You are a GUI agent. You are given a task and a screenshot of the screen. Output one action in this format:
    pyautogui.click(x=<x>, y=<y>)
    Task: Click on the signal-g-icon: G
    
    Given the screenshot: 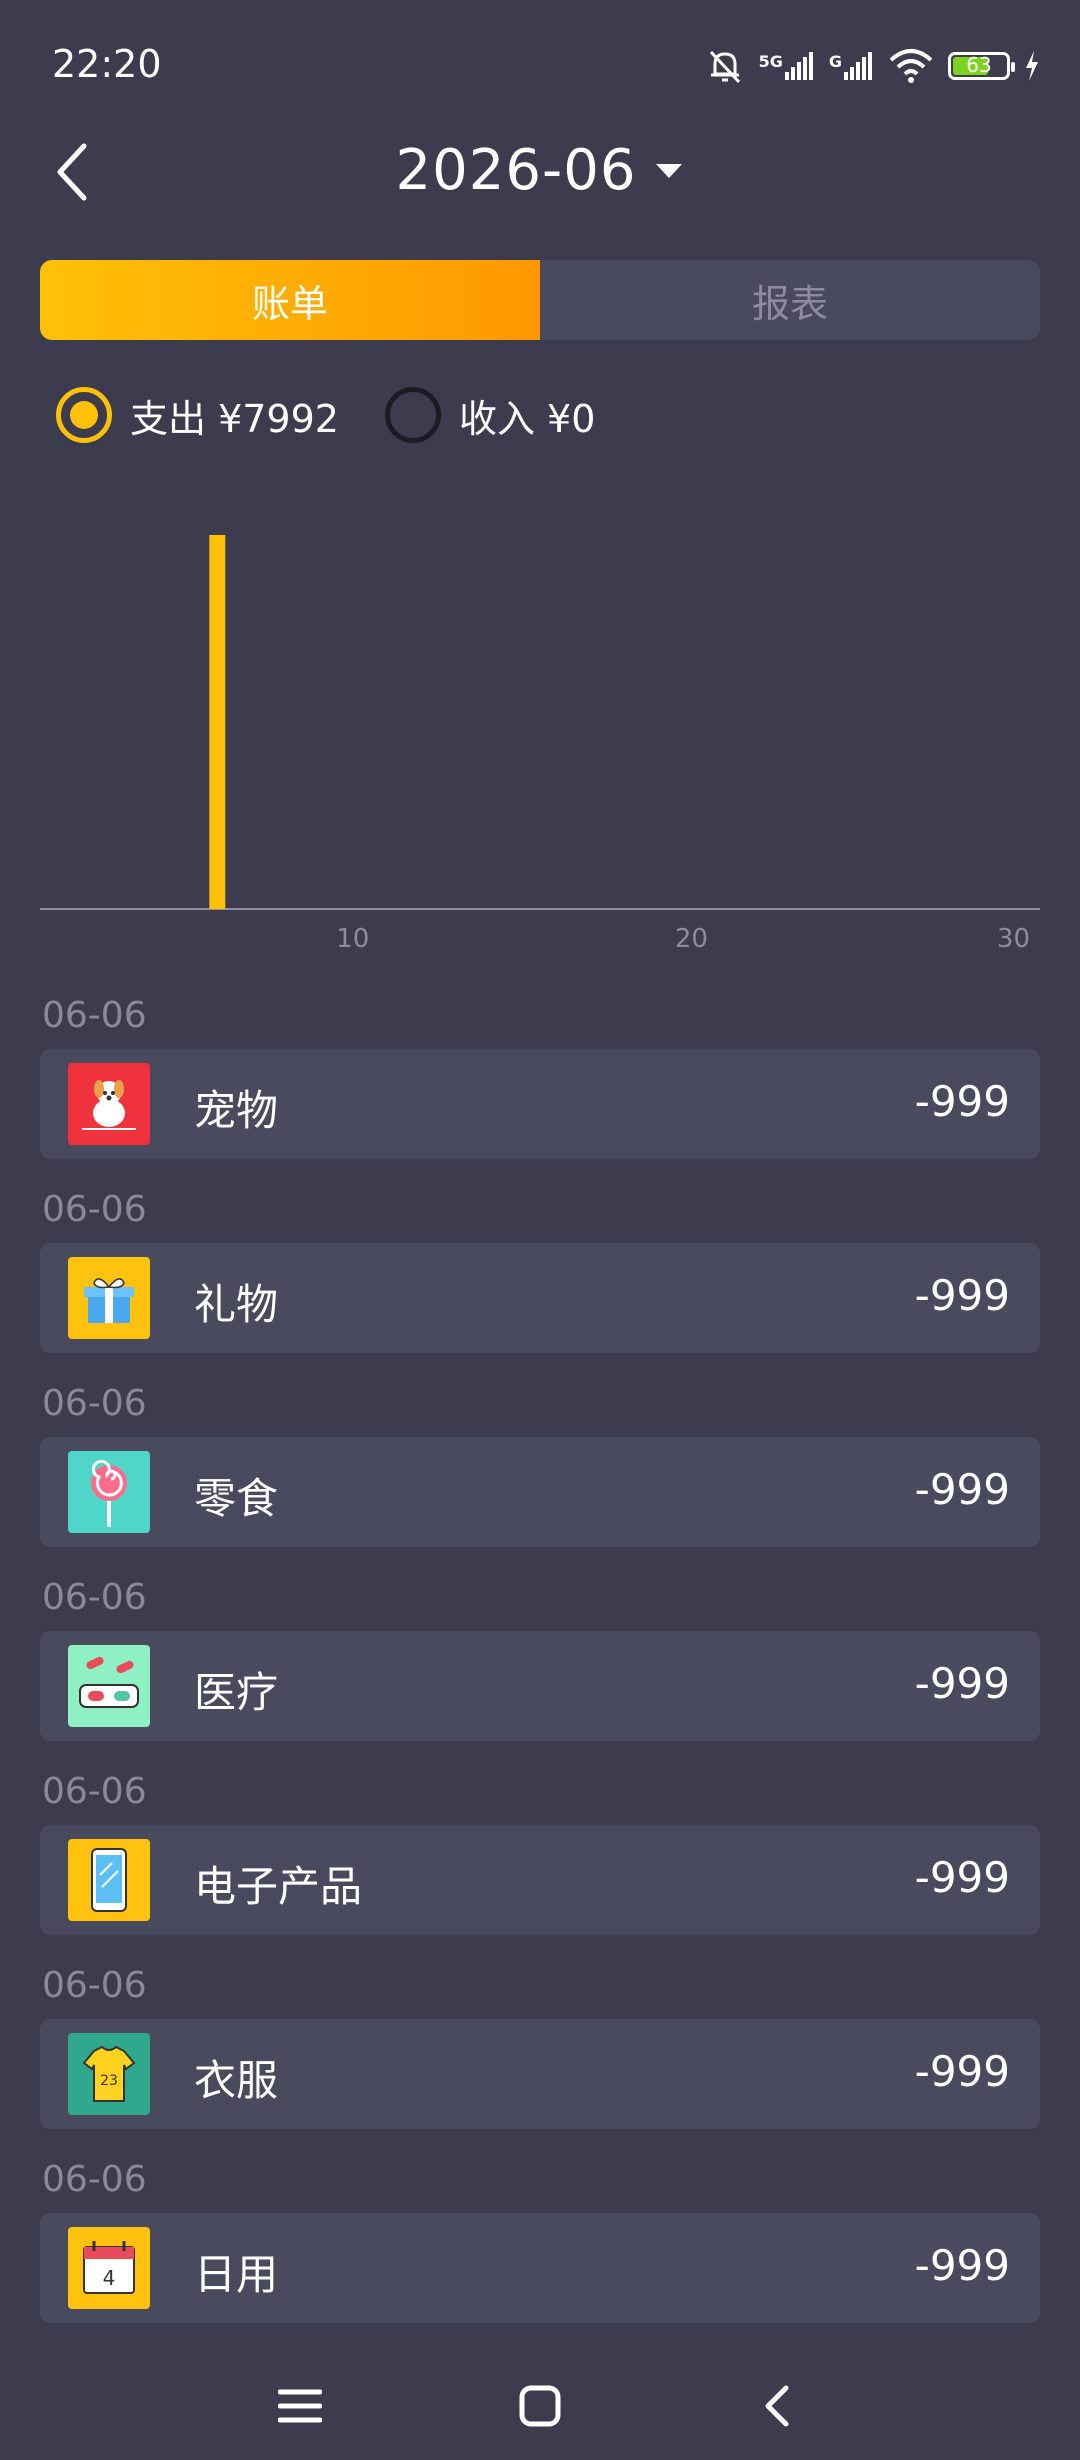 What is the action you would take?
    pyautogui.click(x=851, y=66)
    